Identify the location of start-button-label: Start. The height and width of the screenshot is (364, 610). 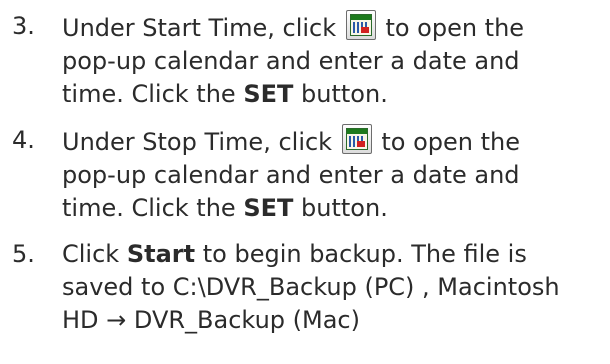
(161, 254).